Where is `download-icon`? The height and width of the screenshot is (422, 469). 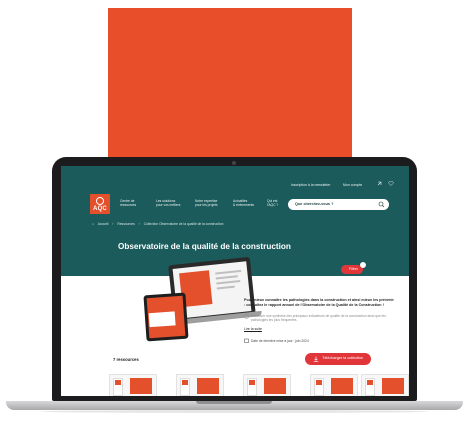
download-icon is located at coordinates (316, 359).